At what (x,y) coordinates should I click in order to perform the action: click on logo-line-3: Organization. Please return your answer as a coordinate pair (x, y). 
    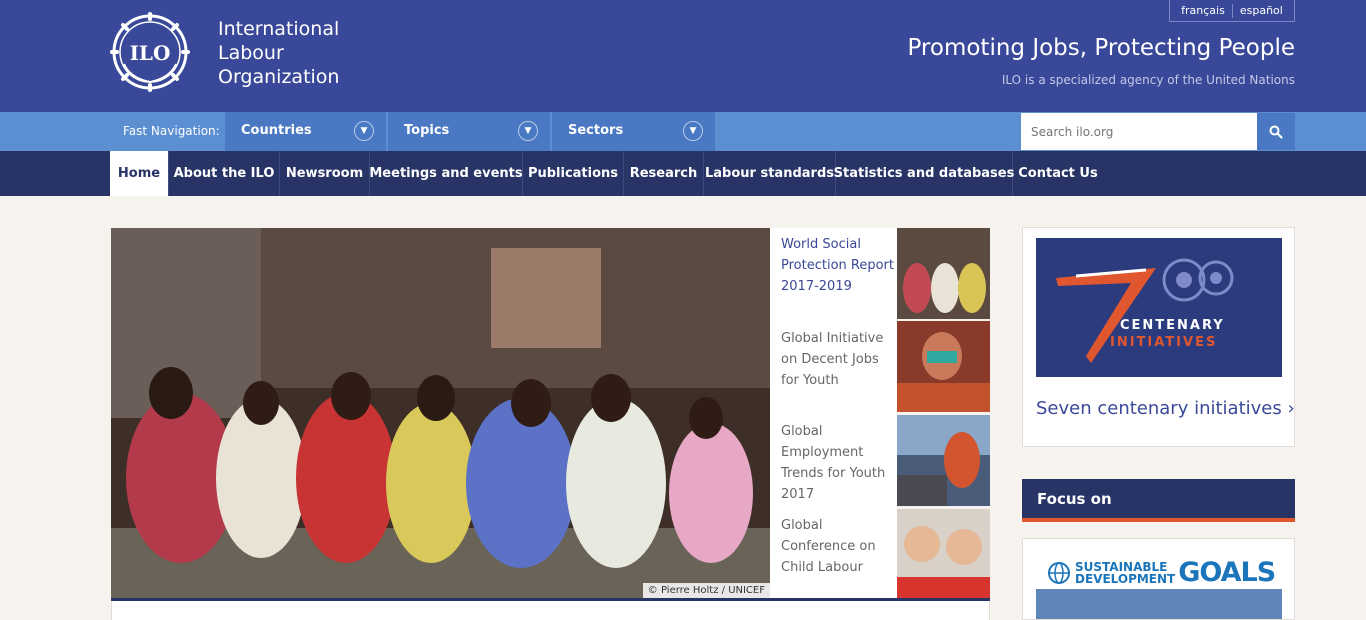
    Looking at the image, I should click on (279, 77).